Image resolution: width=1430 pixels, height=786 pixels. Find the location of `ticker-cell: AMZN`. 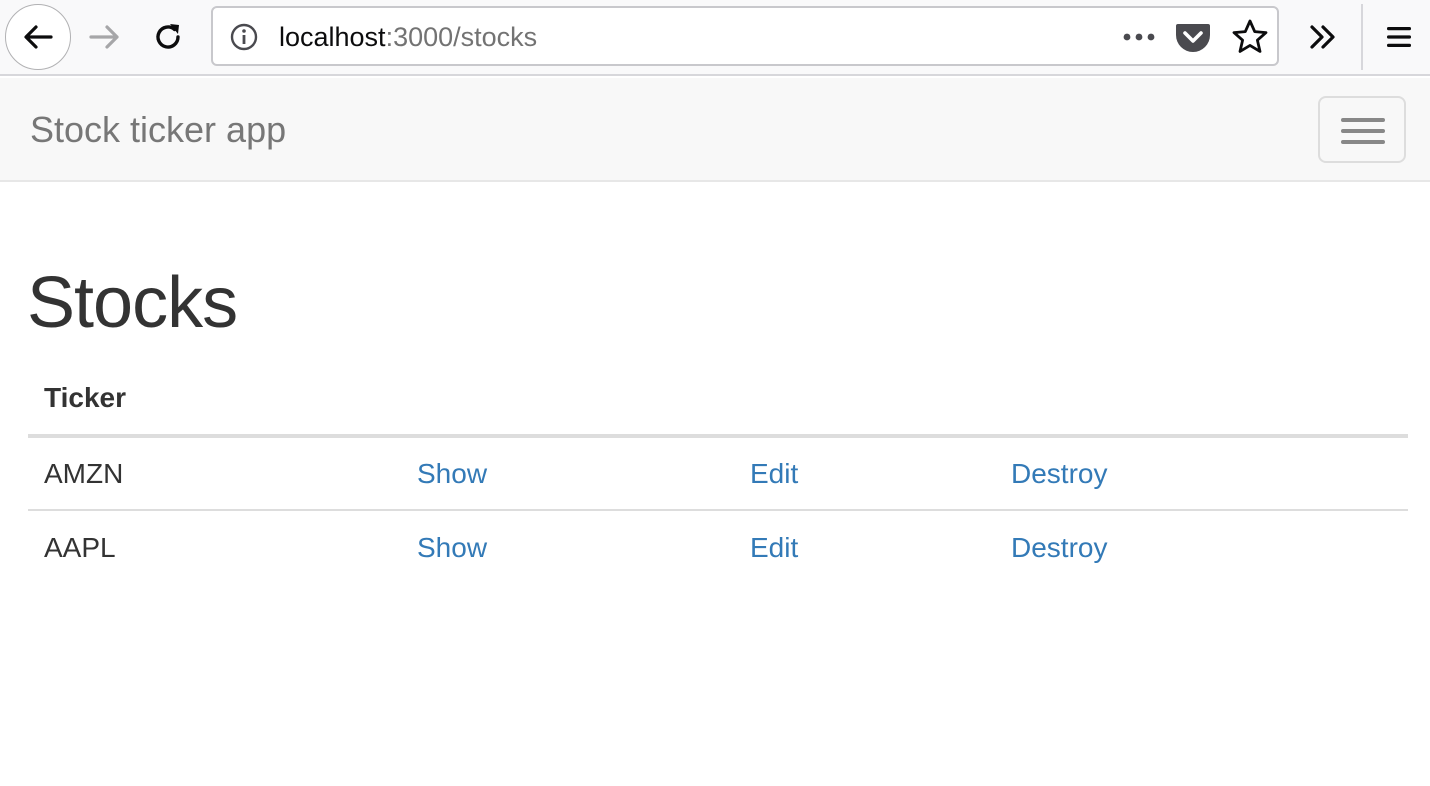

ticker-cell: AMZN is located at coordinates (214, 473).